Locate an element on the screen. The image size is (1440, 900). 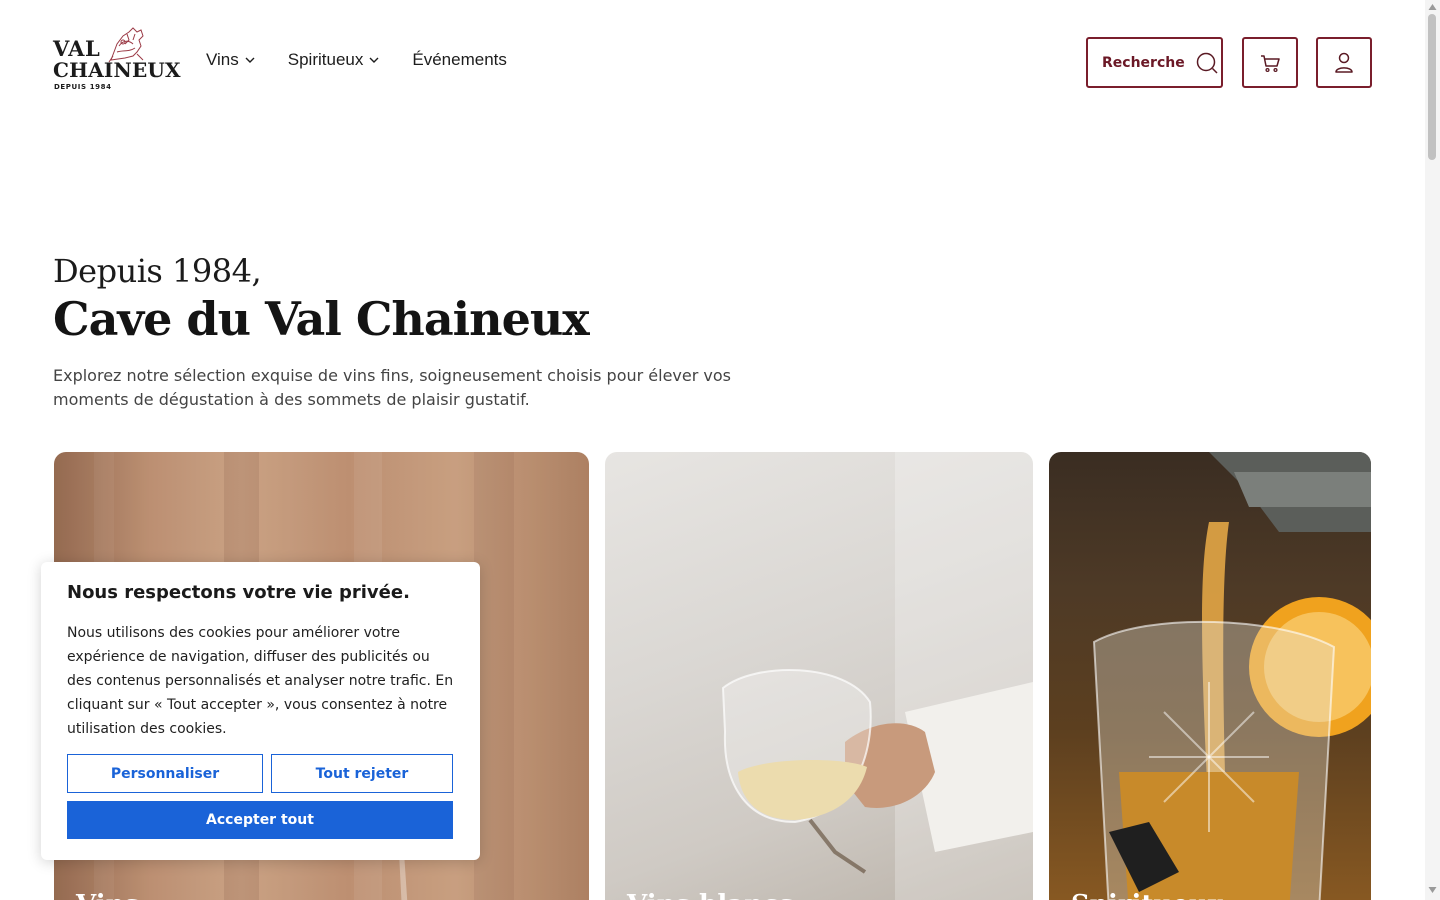
main-nav: Vins Spiritueux Événements is located at coordinates (356, 60).